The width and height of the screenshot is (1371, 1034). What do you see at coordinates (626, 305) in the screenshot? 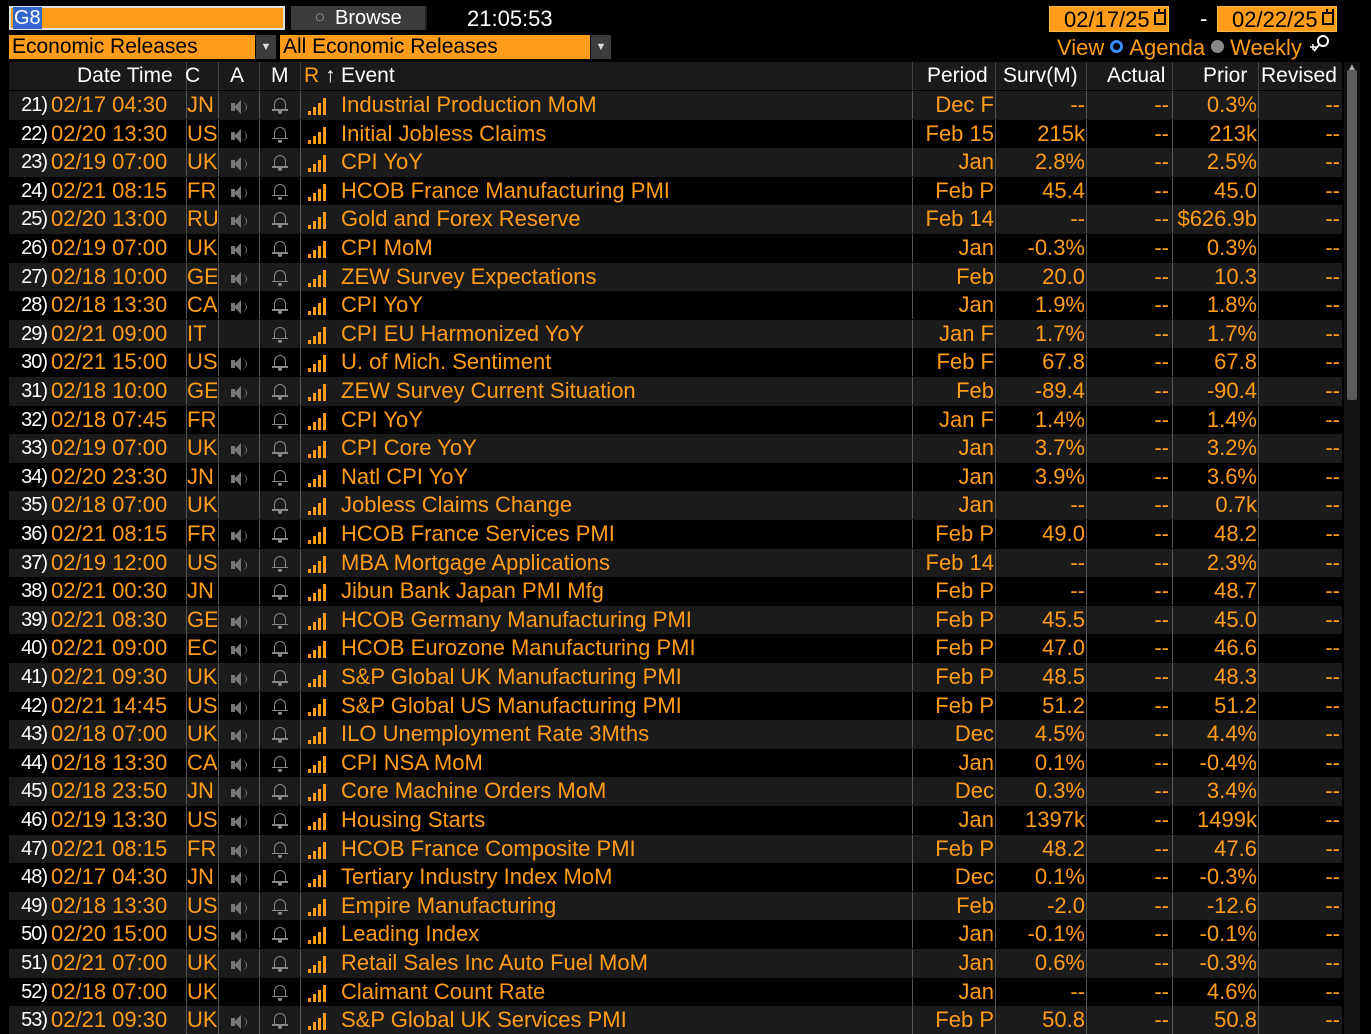
I see `row-event: CPI YoY` at bounding box center [626, 305].